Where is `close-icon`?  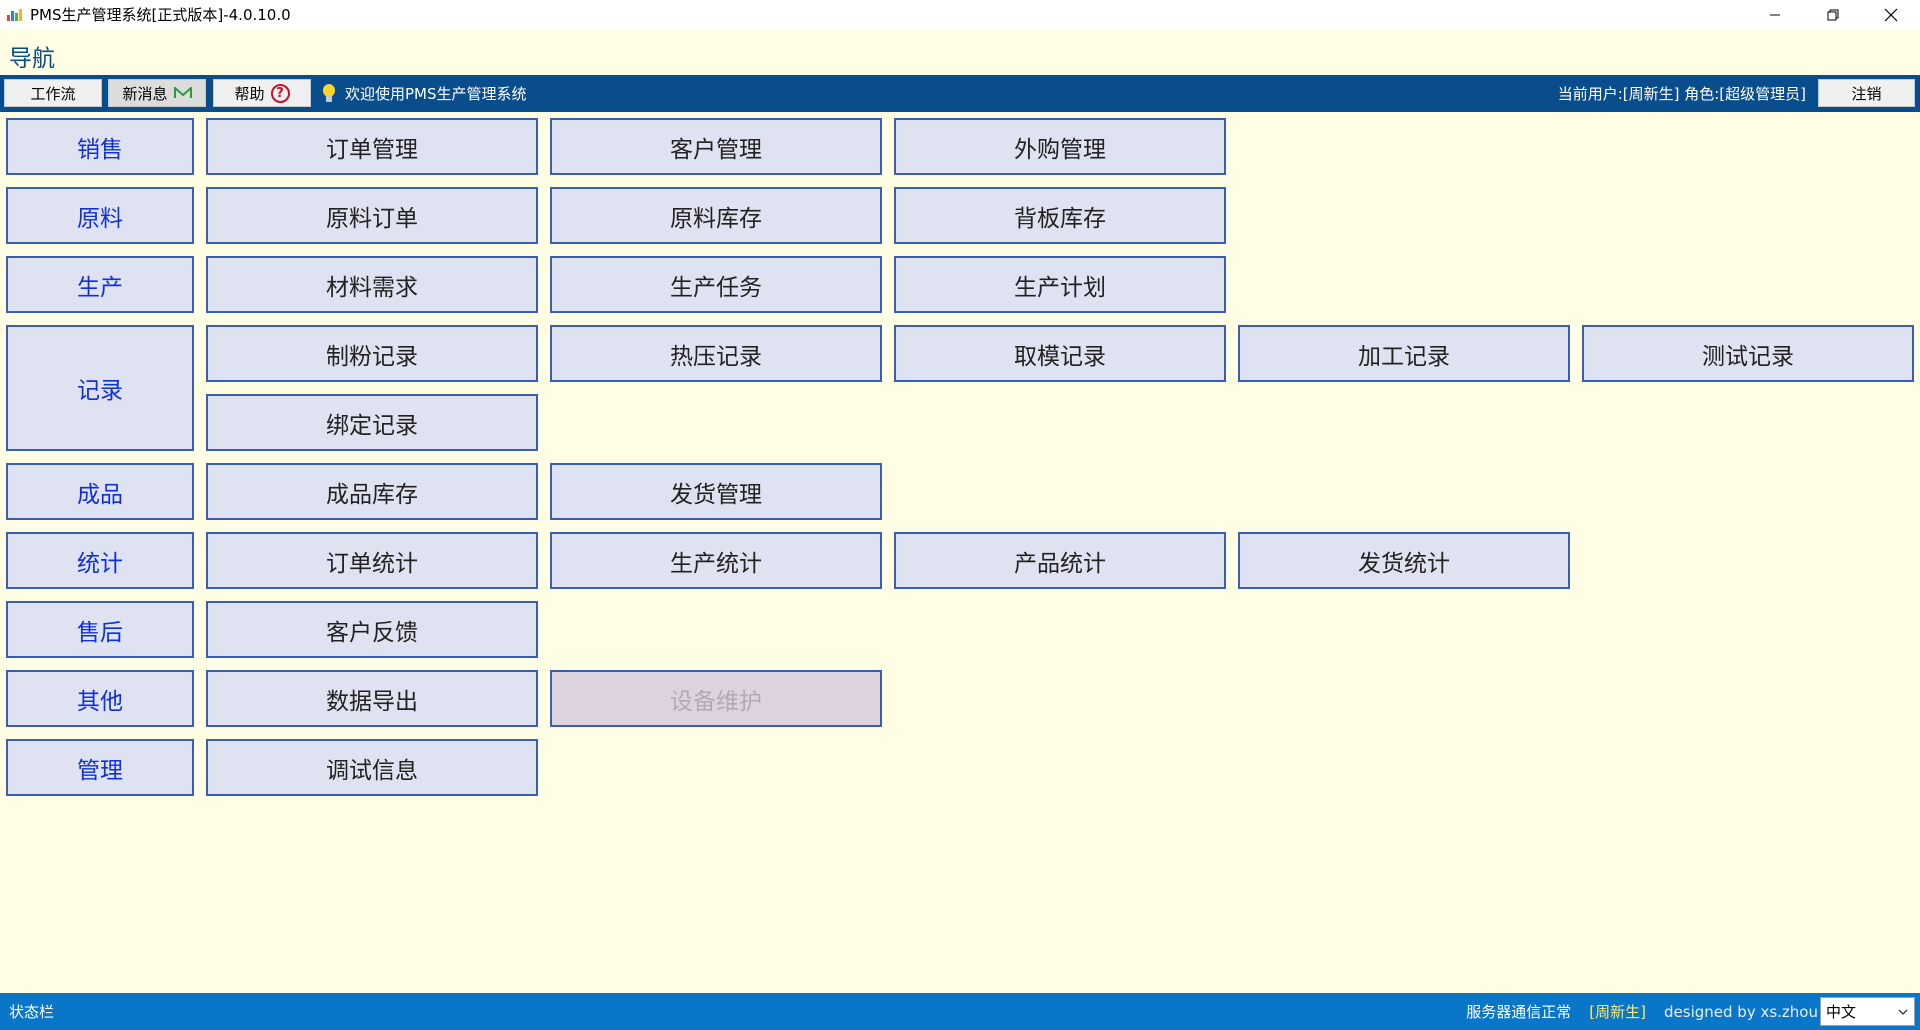
close-icon is located at coordinates (1891, 14).